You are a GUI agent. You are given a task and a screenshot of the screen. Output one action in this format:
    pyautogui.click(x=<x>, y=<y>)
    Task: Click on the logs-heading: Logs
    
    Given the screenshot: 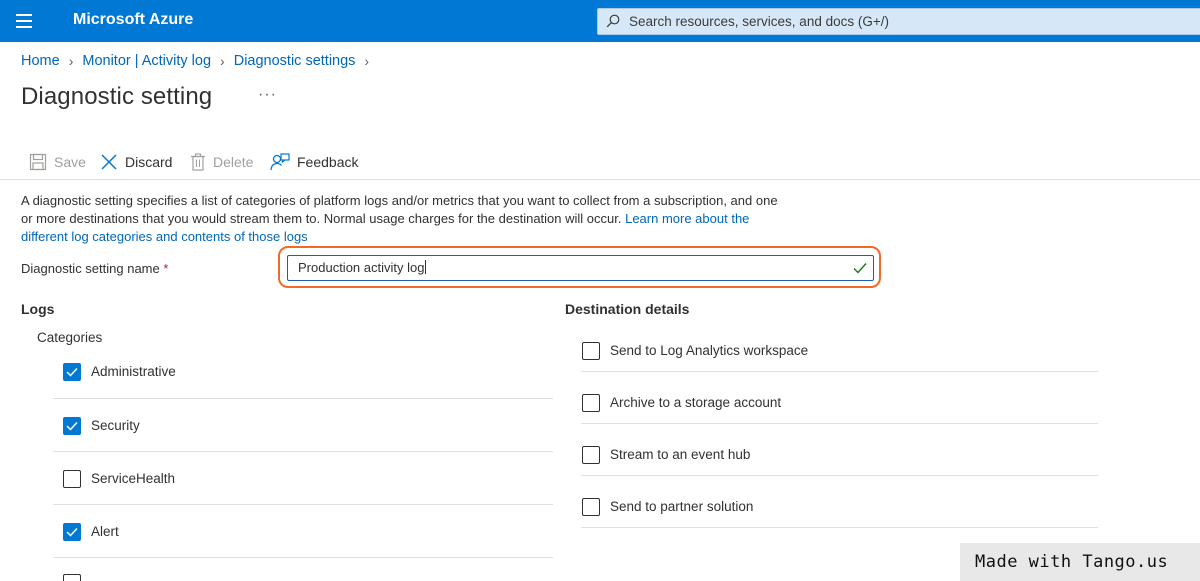 What is the action you would take?
    pyautogui.click(x=38, y=309)
    